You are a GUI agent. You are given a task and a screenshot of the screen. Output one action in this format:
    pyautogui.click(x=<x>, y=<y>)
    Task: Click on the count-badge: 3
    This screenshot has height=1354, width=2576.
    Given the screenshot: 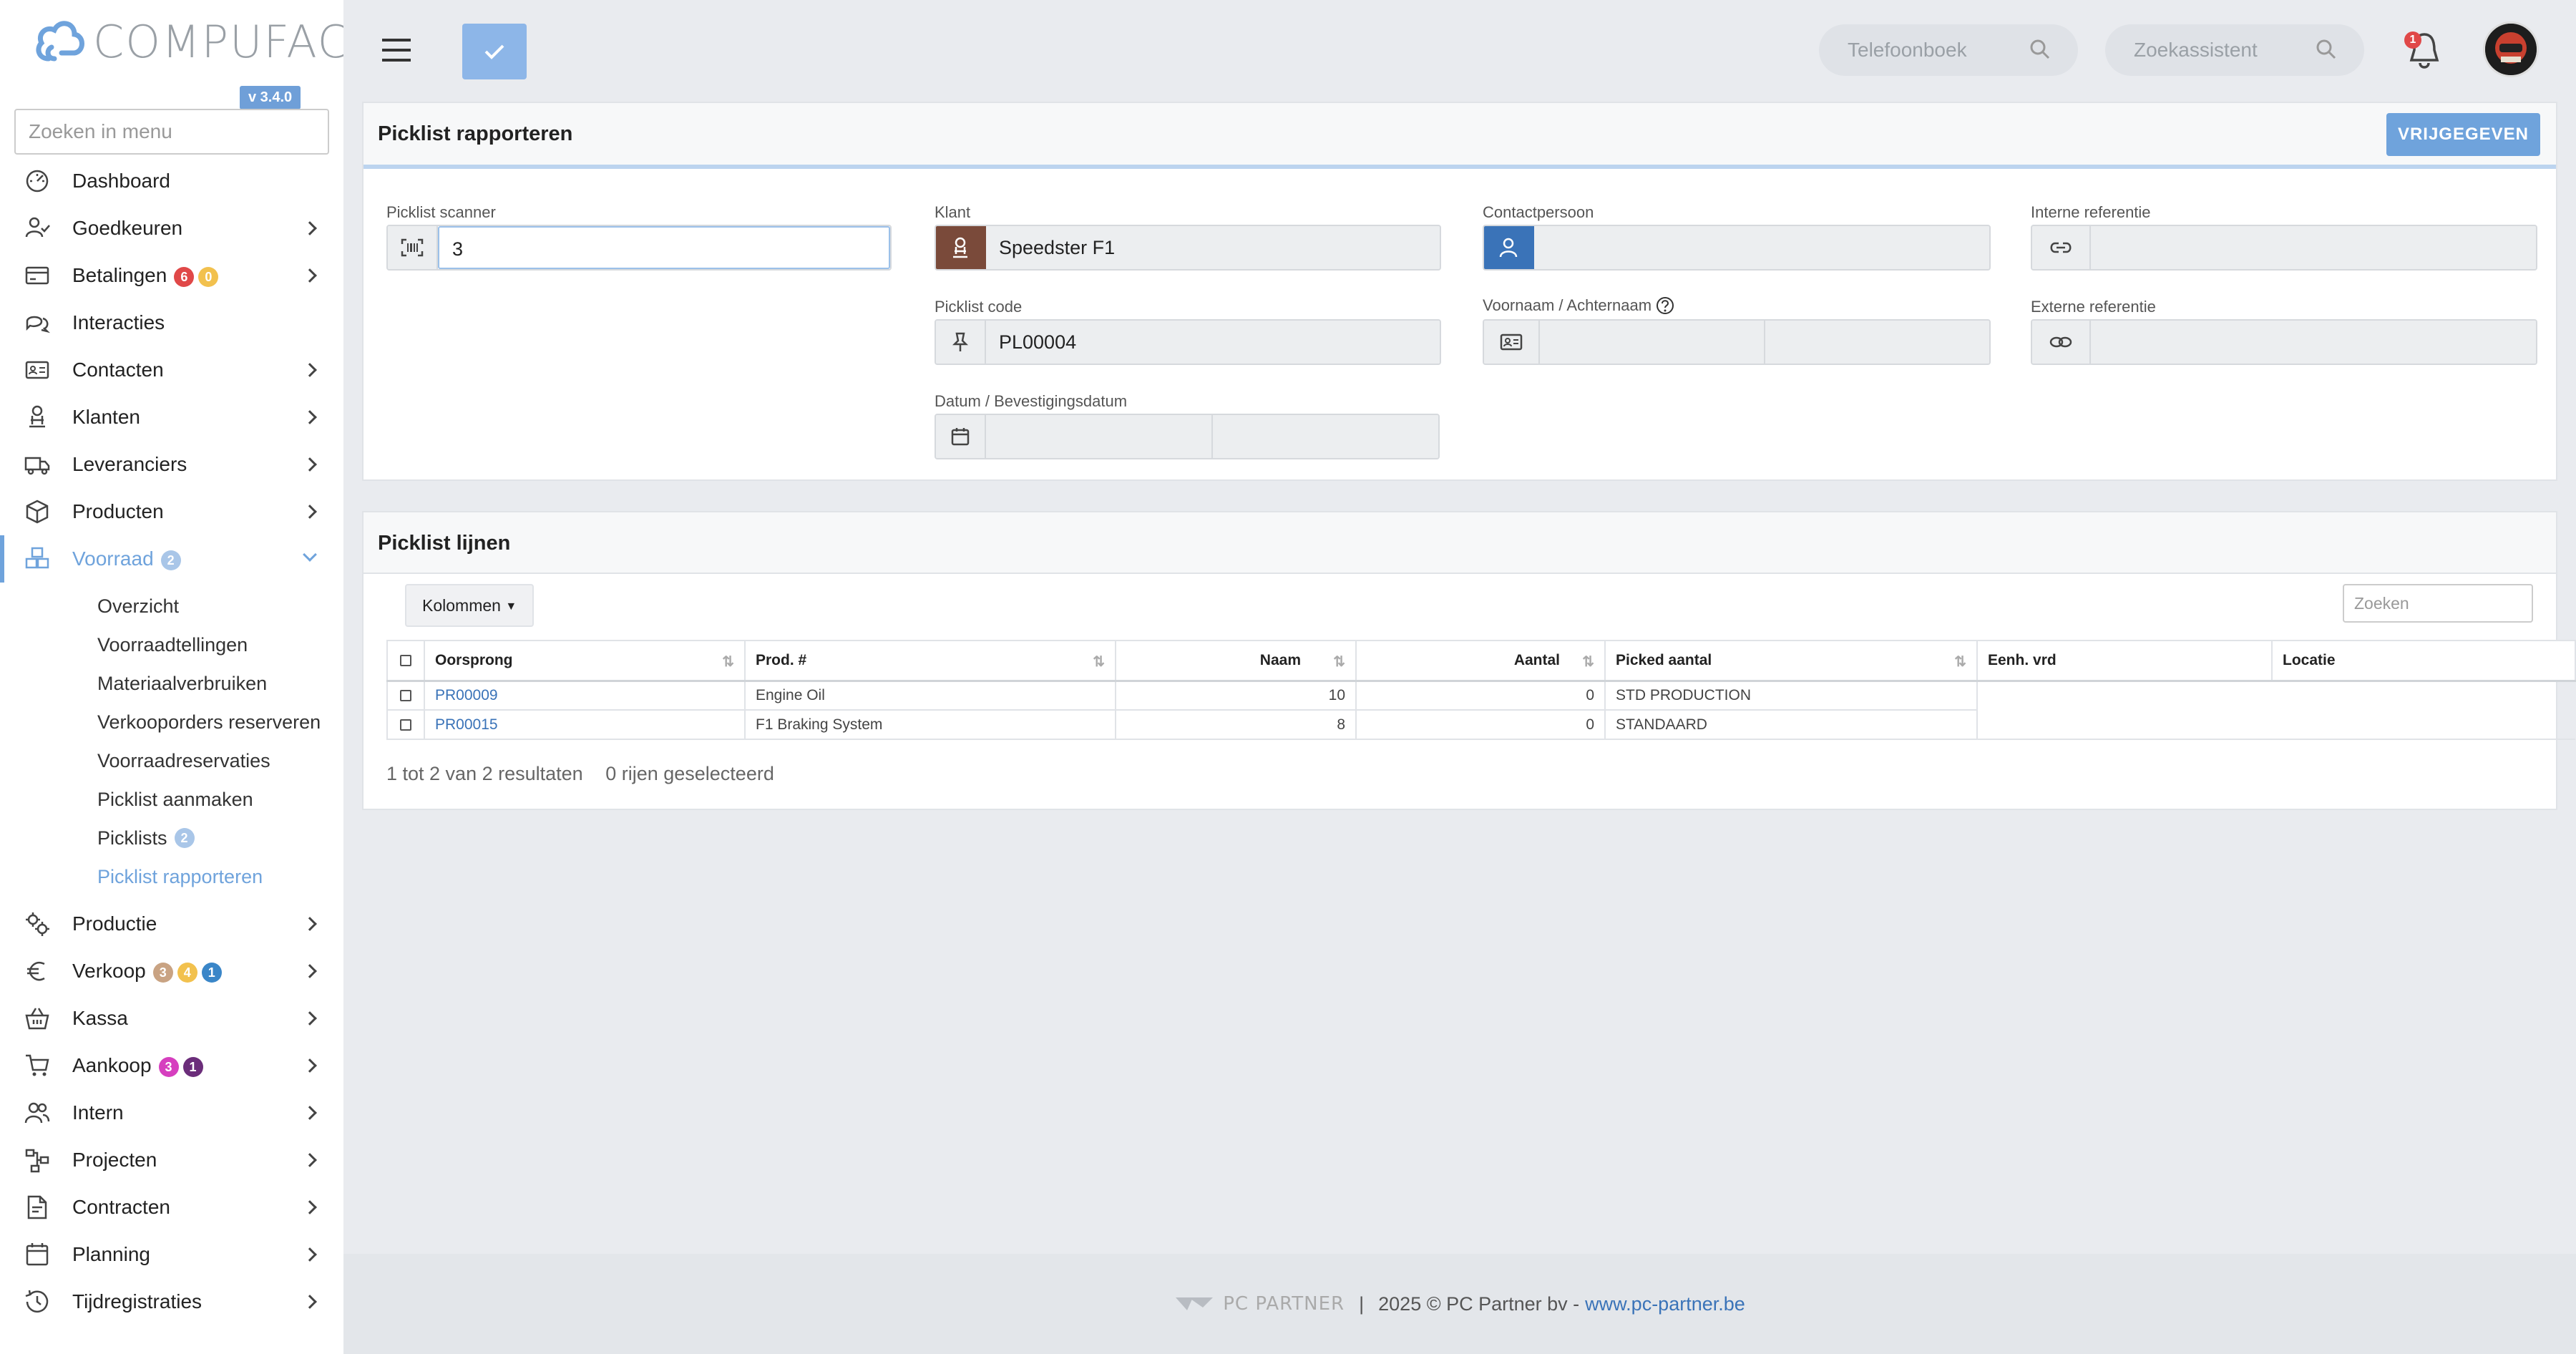 What is the action you would take?
    pyautogui.click(x=168, y=1066)
    